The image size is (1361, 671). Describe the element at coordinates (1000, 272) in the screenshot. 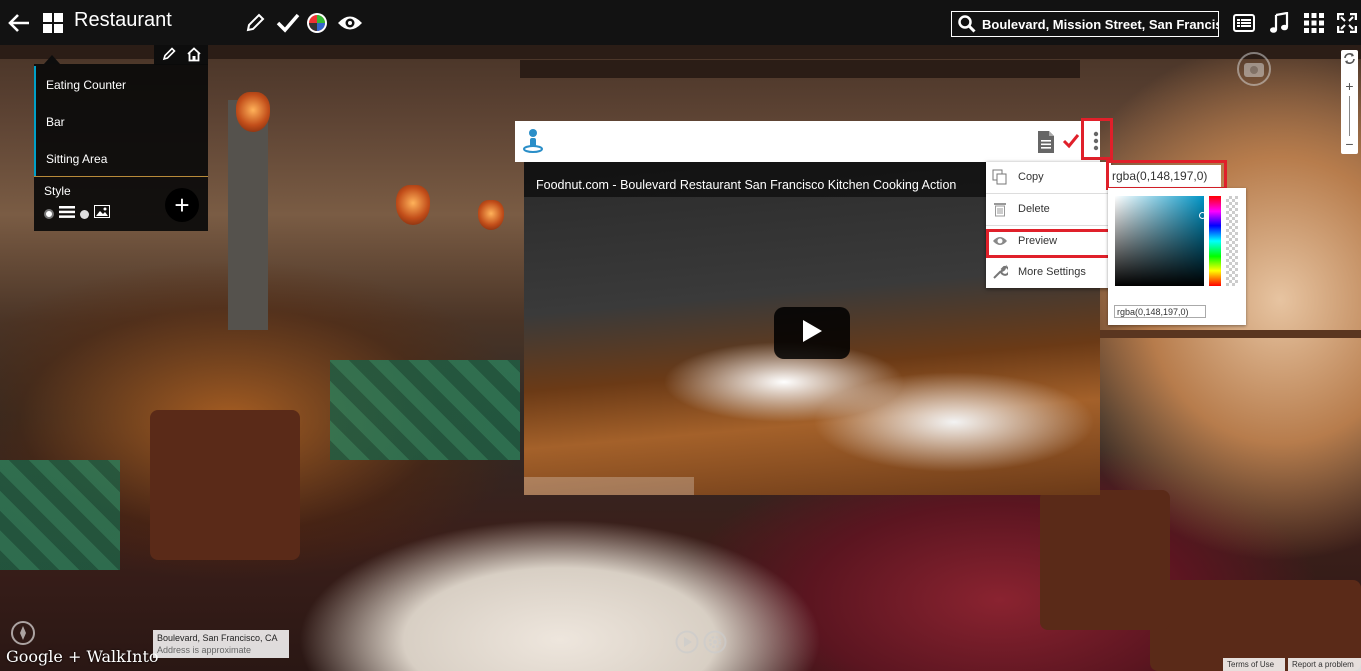

I see `wrench-icon` at that location.